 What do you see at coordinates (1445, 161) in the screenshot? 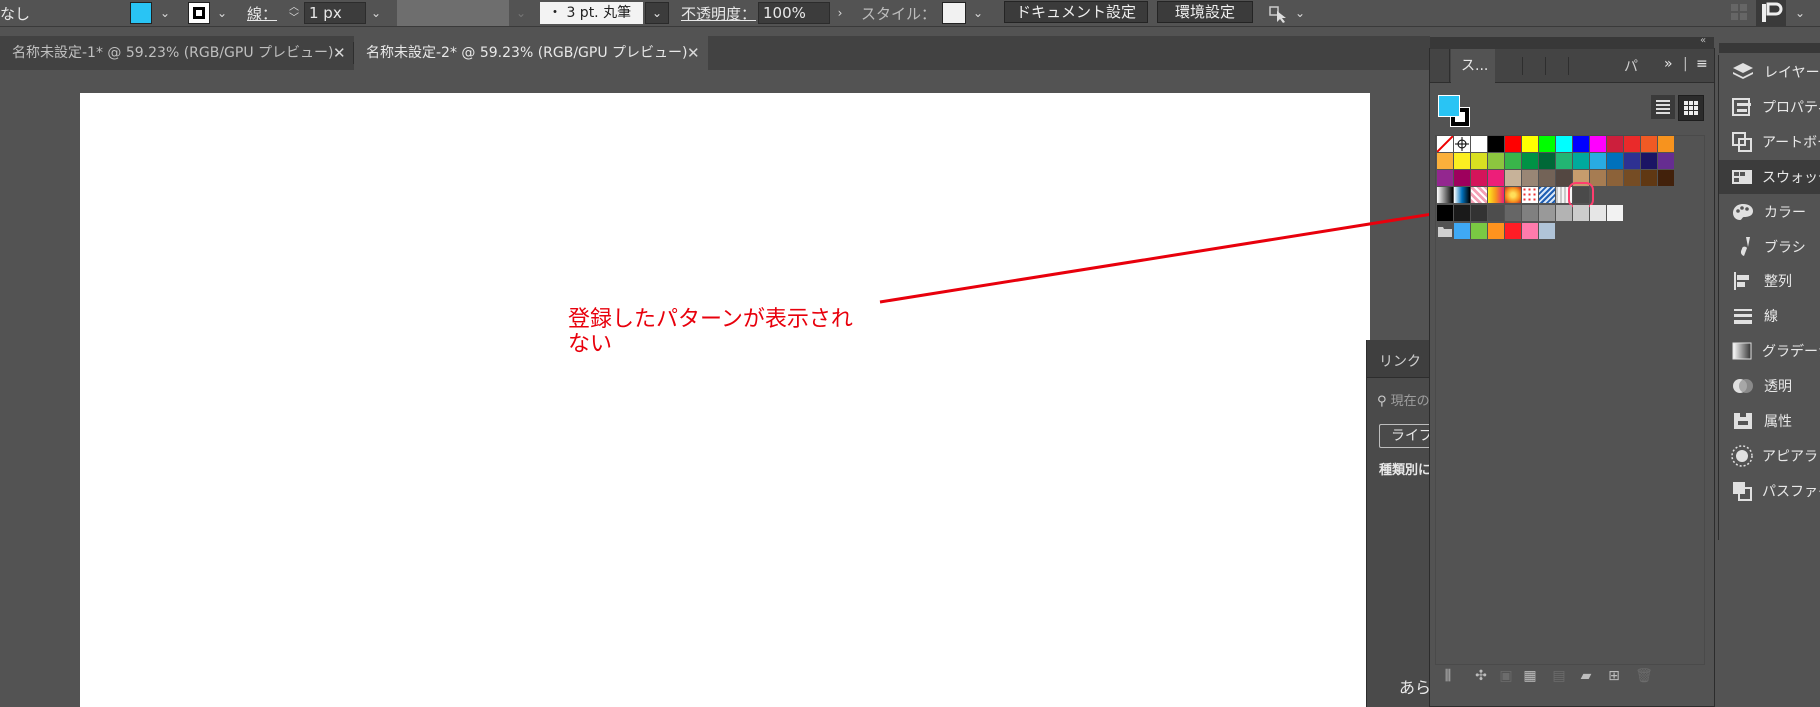
I see `swatch-fbb03b` at bounding box center [1445, 161].